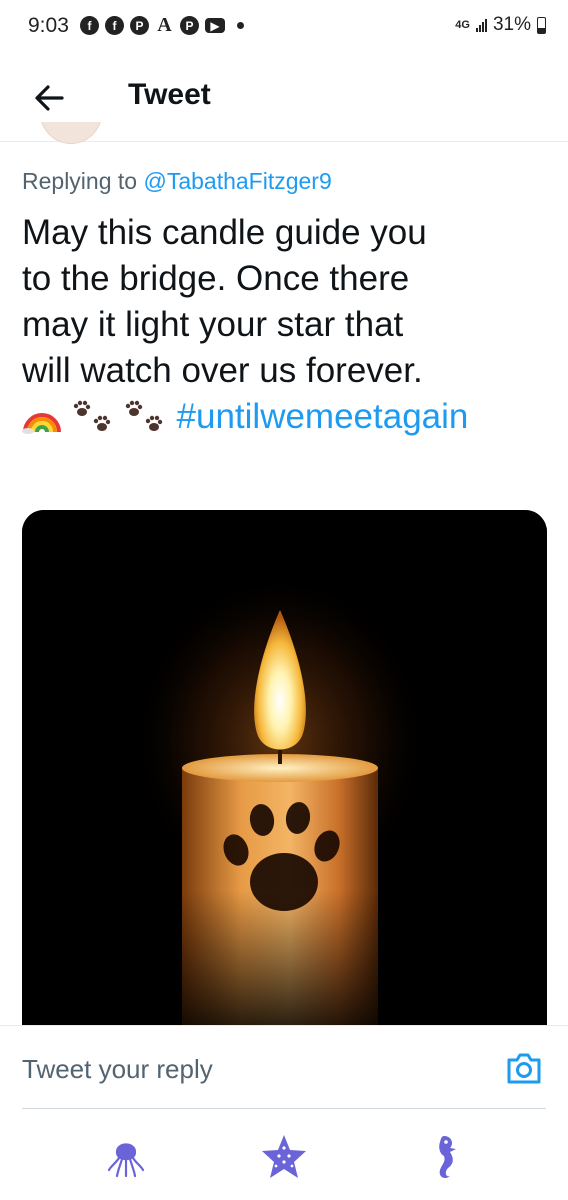  Describe the element at coordinates (80, 181) in the screenshot. I see `replying-label: Replying to` at that location.